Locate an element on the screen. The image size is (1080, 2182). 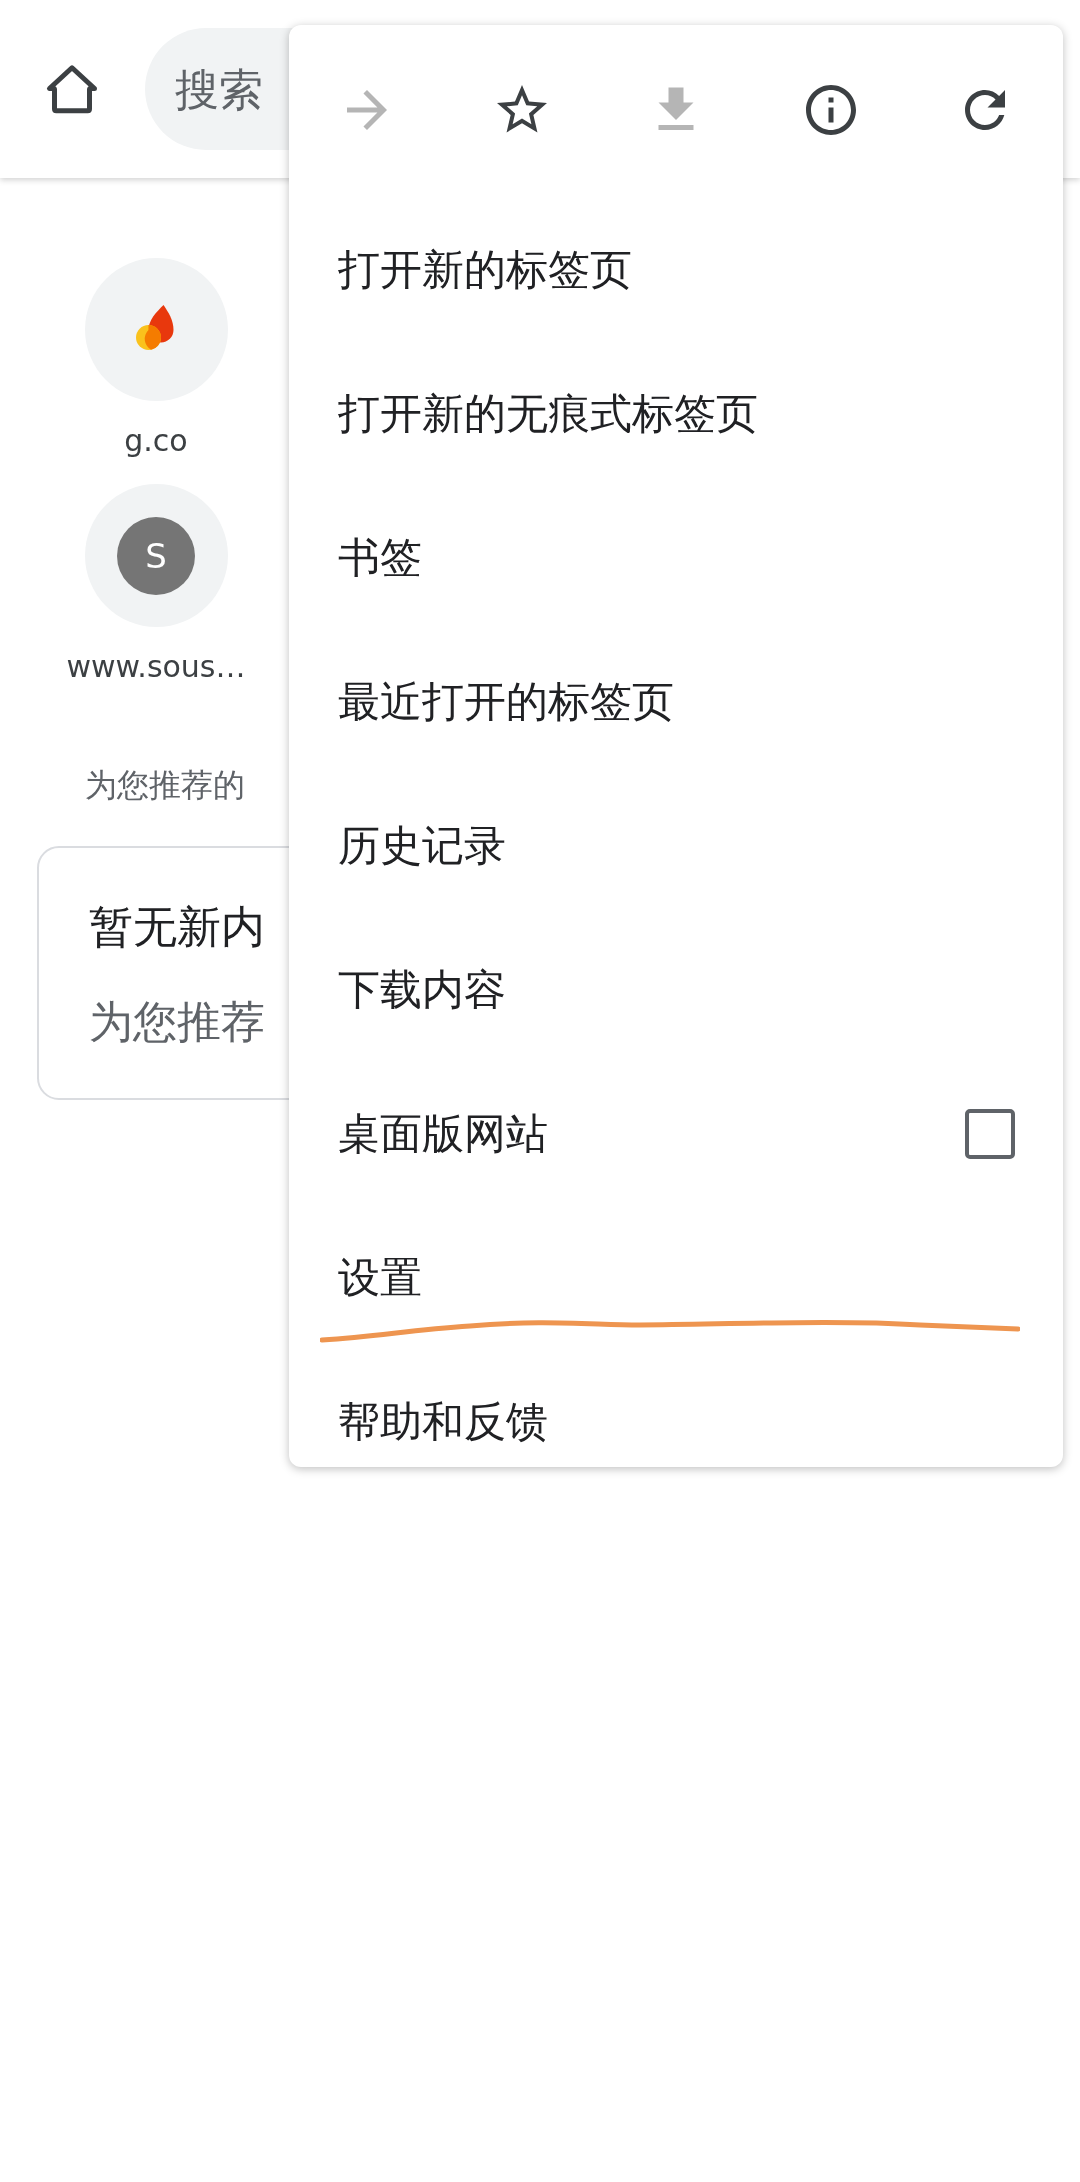
menu-item: 书签 is located at coordinates (380, 558).